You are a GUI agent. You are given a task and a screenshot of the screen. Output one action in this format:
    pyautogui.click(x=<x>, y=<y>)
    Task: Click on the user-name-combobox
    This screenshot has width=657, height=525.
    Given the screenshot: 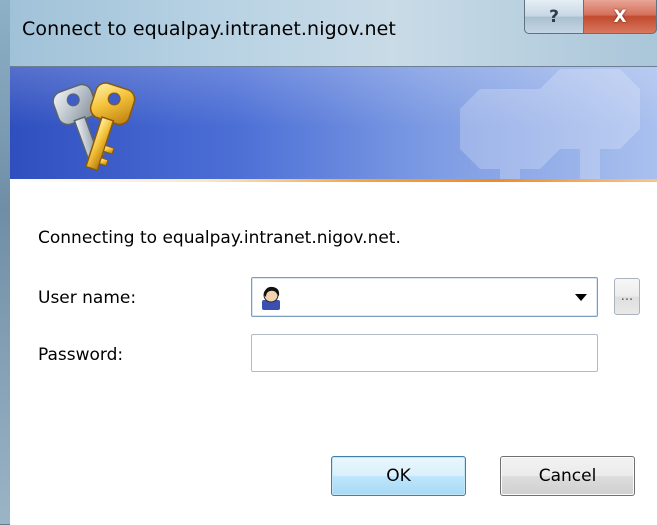 What is the action you would take?
    pyautogui.click(x=424, y=297)
    